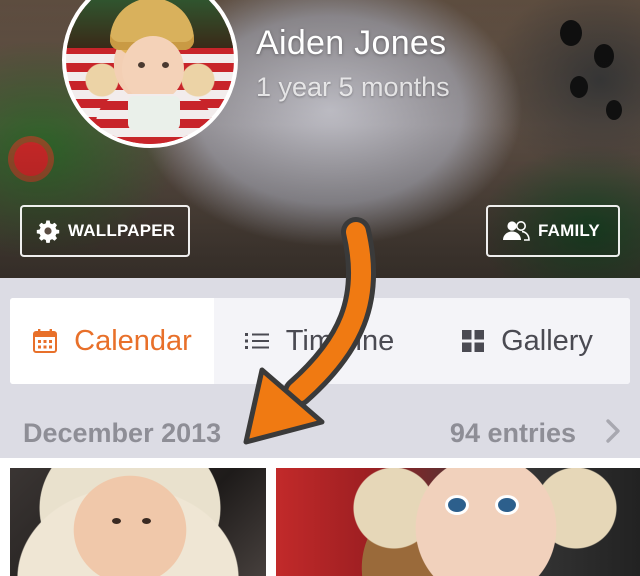  What do you see at coordinates (256, 341) in the screenshot?
I see `list-icon` at bounding box center [256, 341].